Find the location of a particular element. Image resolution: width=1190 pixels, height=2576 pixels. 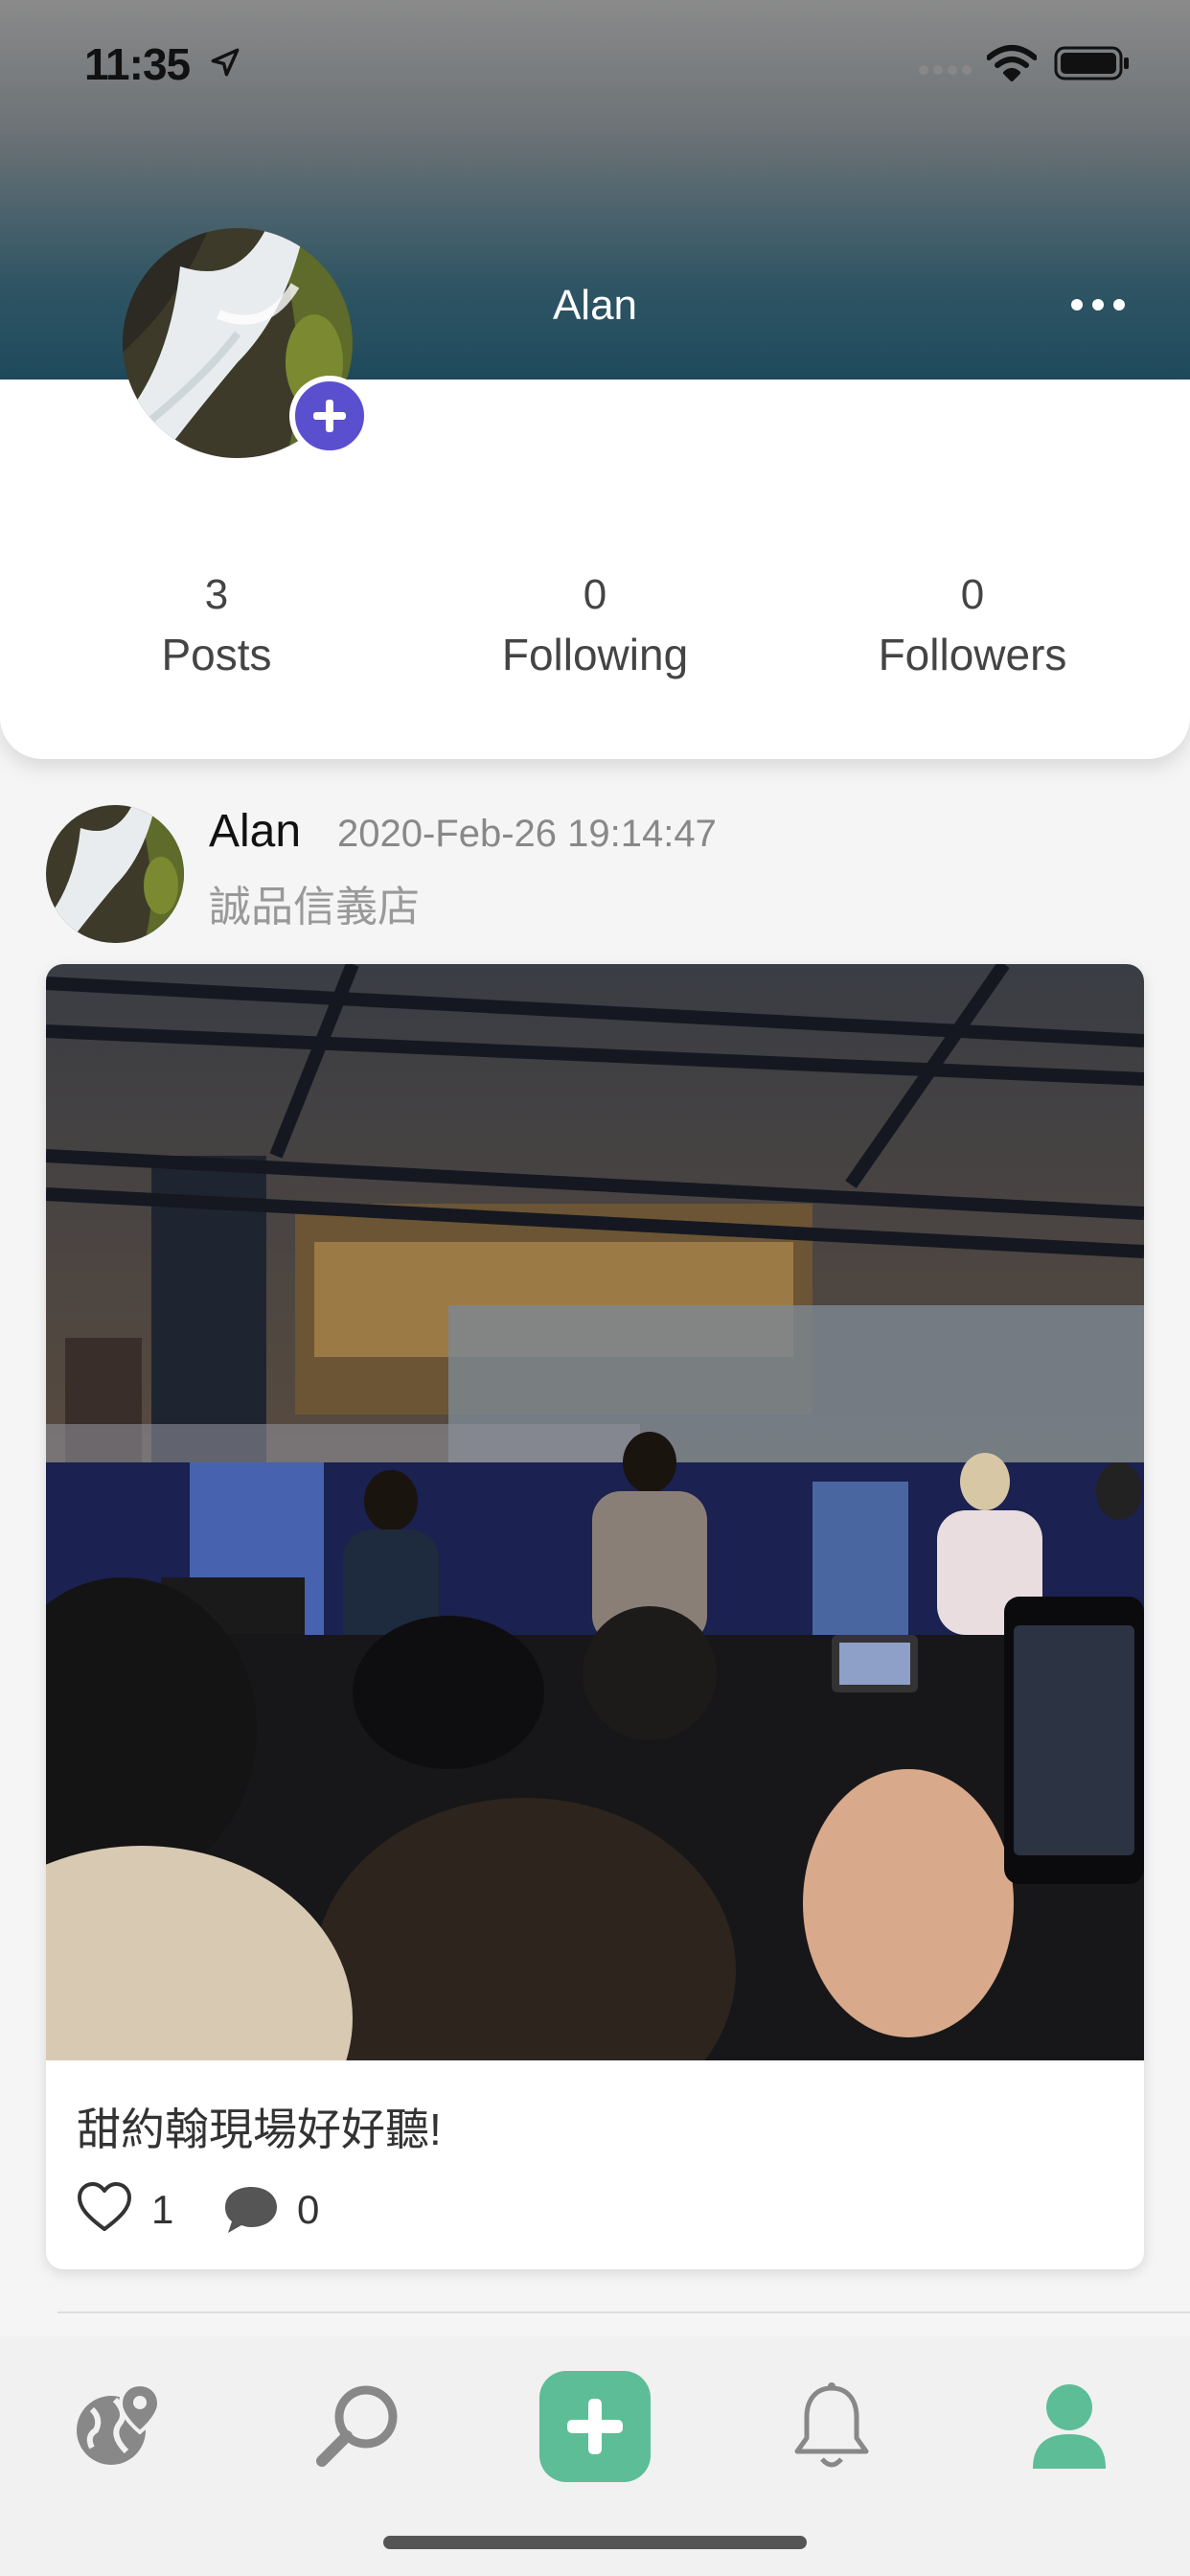

wifi-icon is located at coordinates (1012, 63).